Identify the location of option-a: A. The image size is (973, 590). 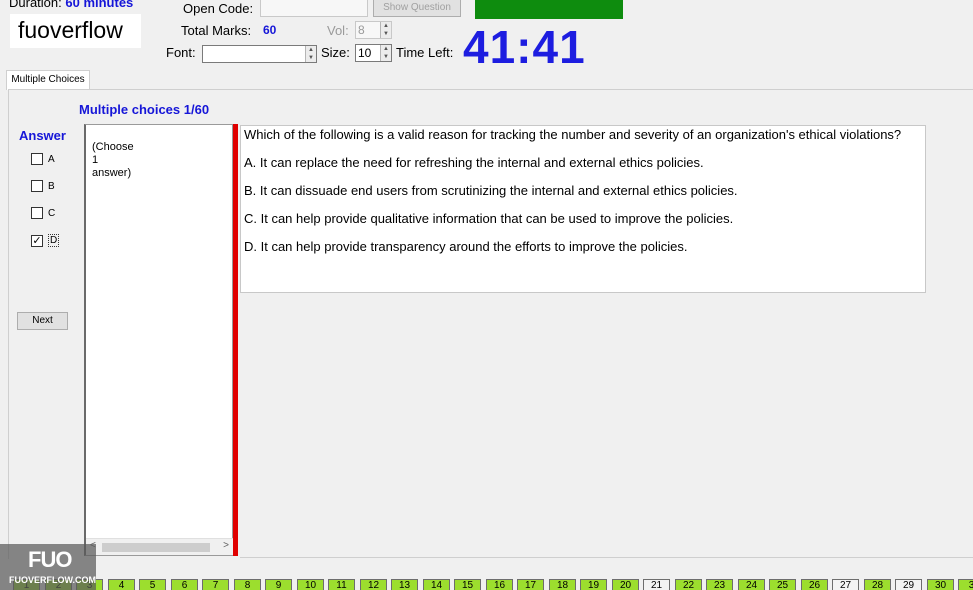
(43, 159).